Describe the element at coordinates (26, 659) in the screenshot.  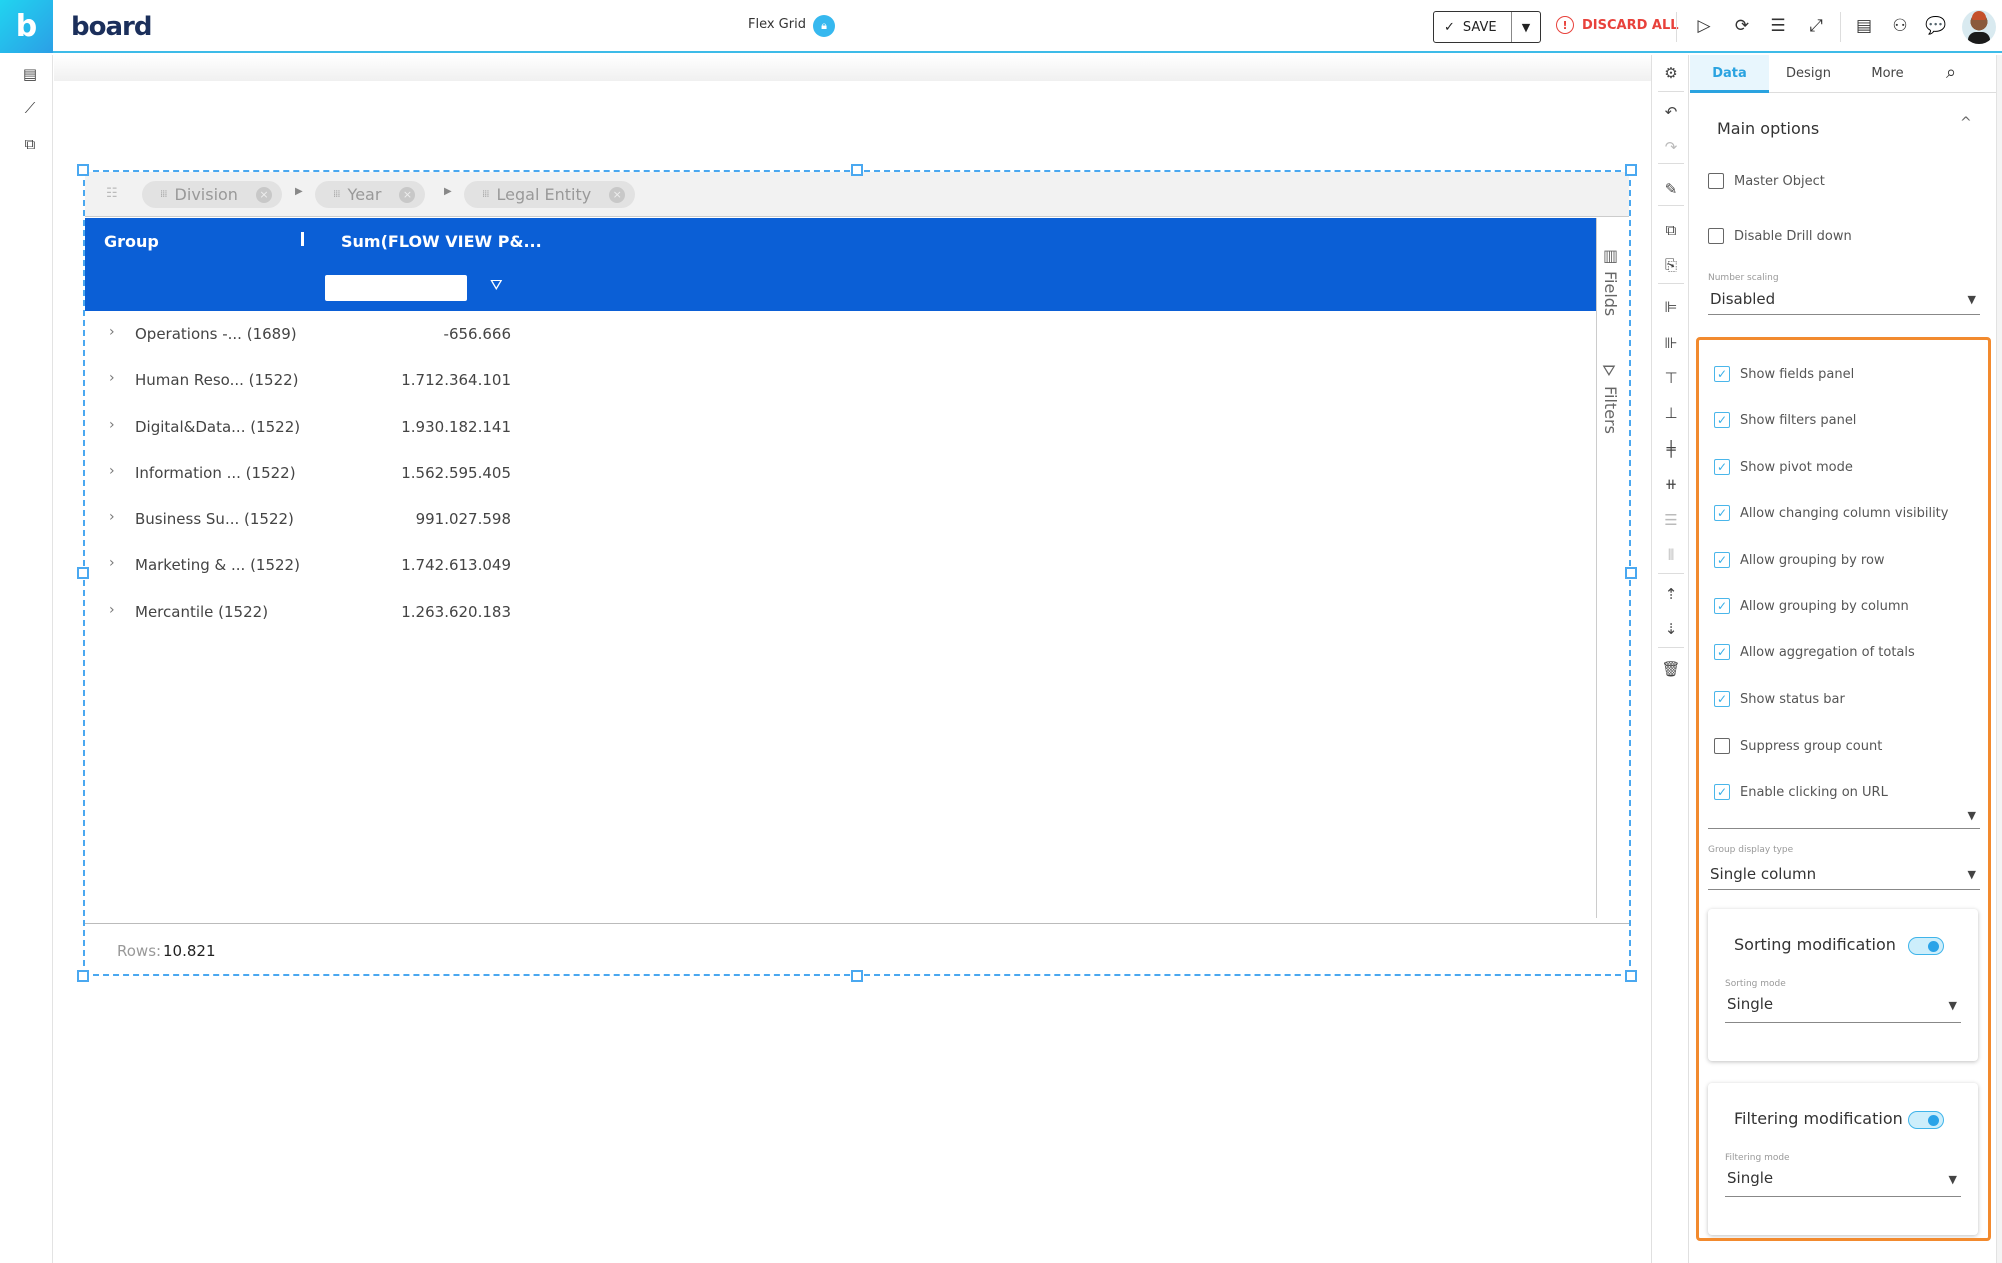
I see `left-rail: ▤ ⟋ ⧉` at that location.